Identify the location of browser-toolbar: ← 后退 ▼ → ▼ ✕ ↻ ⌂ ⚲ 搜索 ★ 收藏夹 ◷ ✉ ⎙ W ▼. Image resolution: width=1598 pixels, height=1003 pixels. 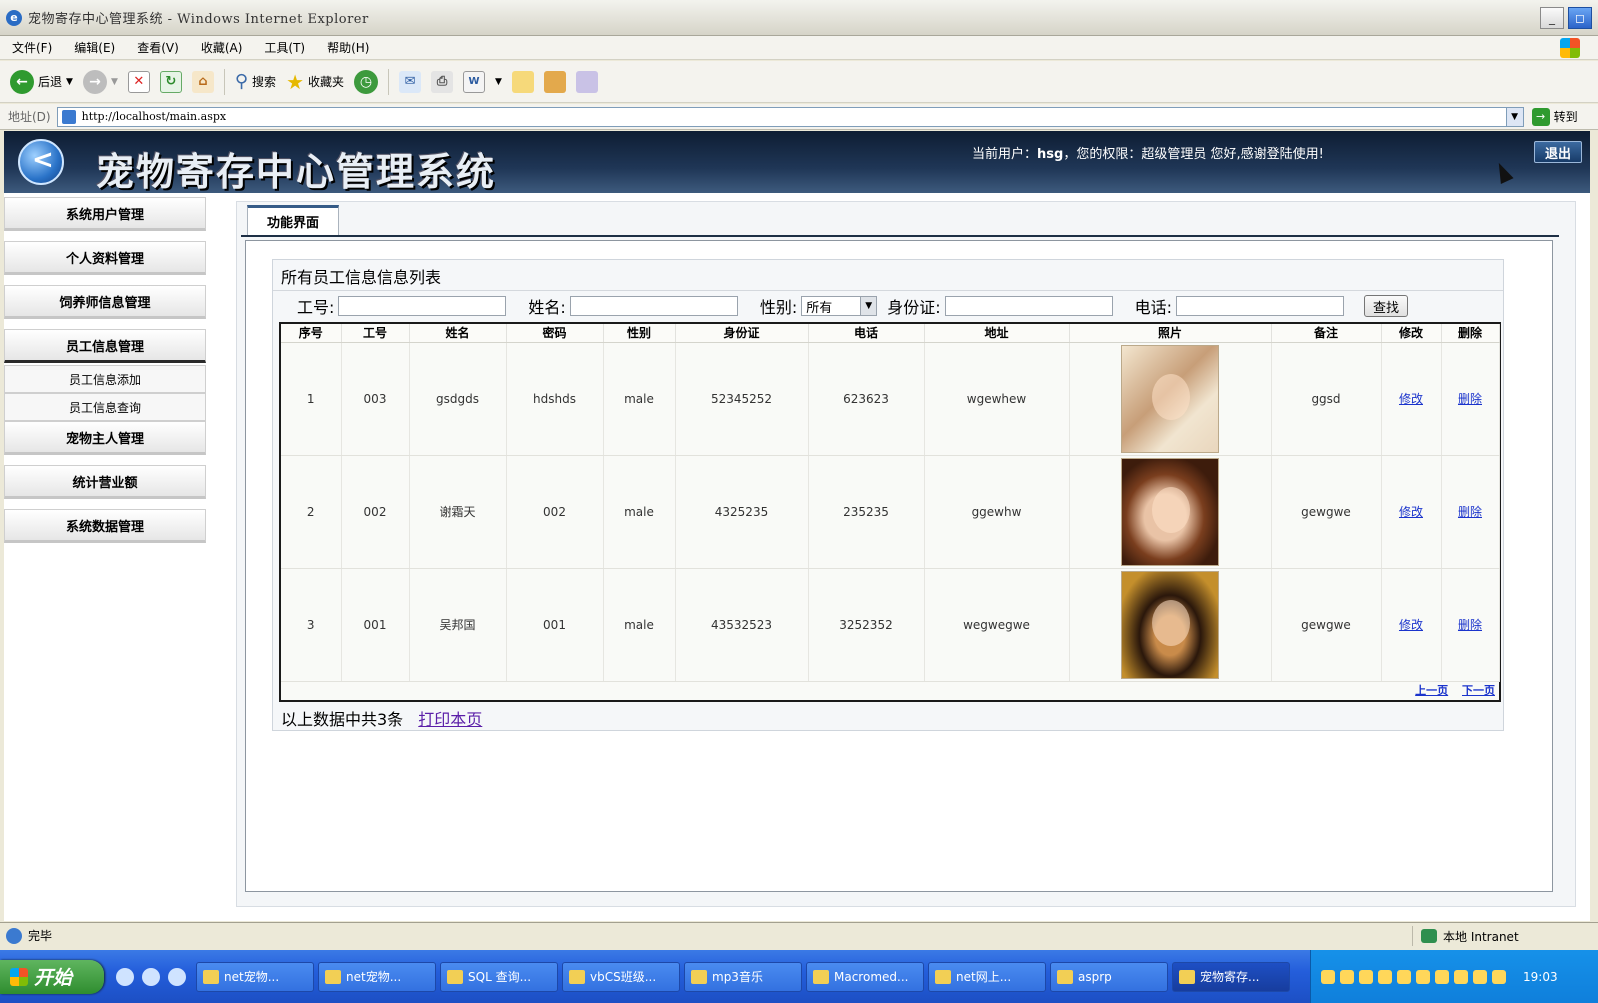
(799, 82).